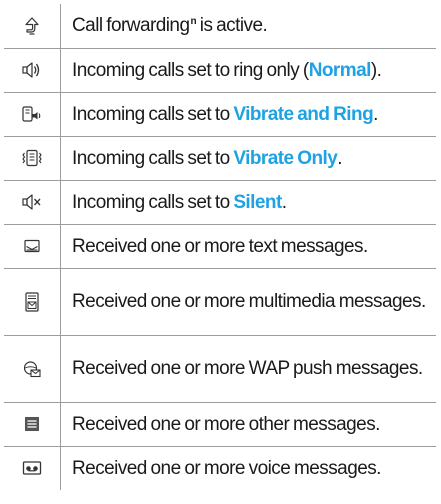 This screenshot has width=441, height=504. I want to click on table-row: Received one or more other messages., so click(220, 424).